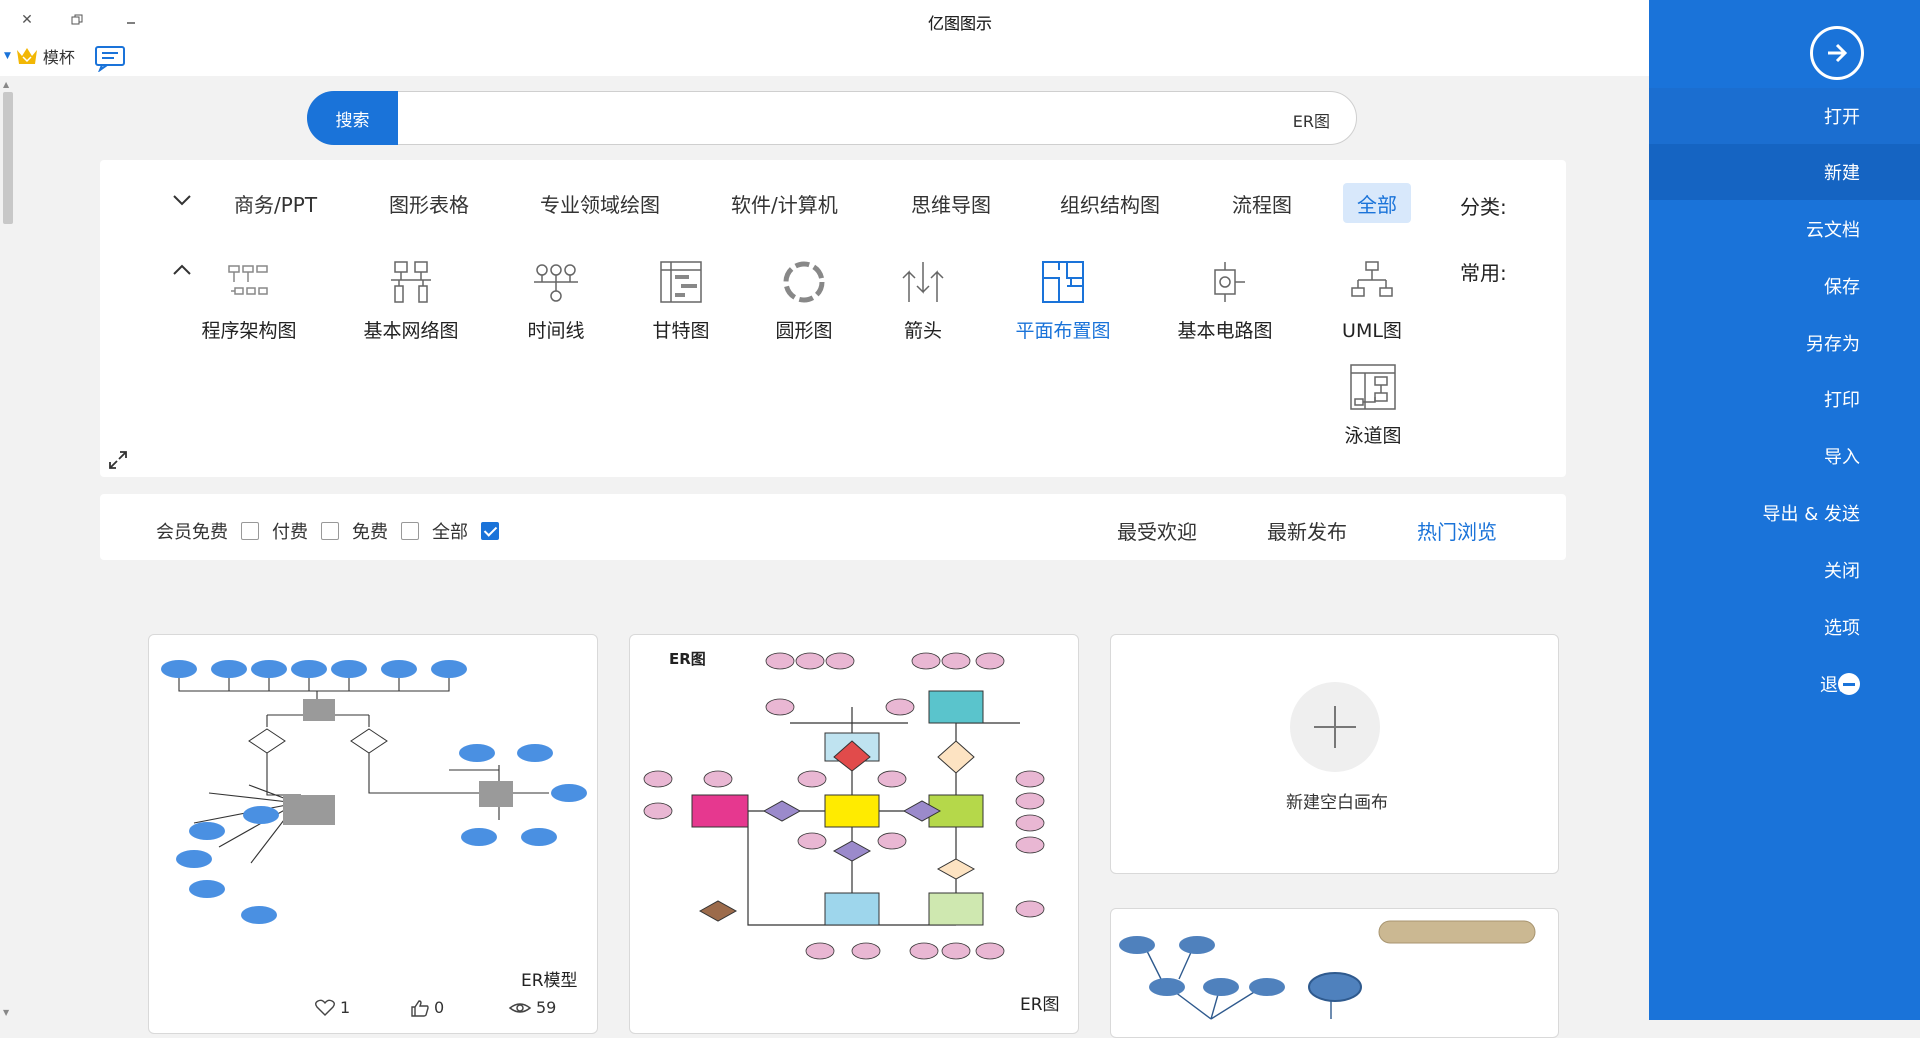 This screenshot has width=1920, height=1038. Describe the element at coordinates (1334, 973) in the screenshot. I see `template-card-tree` at that location.